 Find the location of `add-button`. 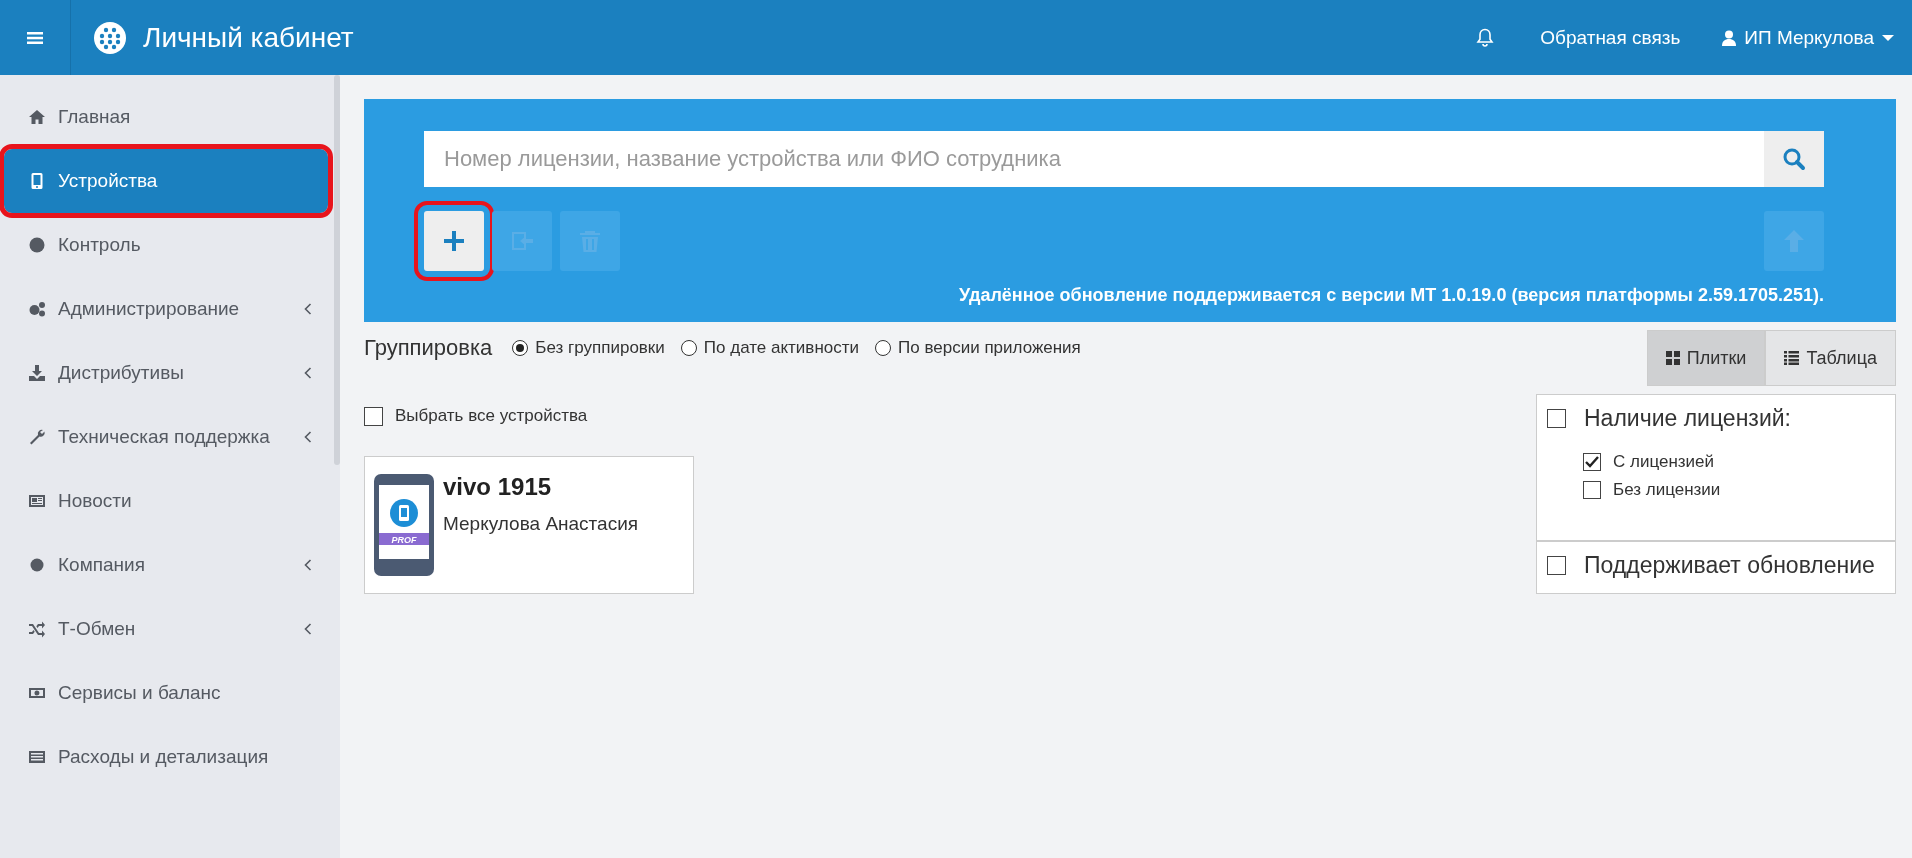

add-button is located at coordinates (454, 241).